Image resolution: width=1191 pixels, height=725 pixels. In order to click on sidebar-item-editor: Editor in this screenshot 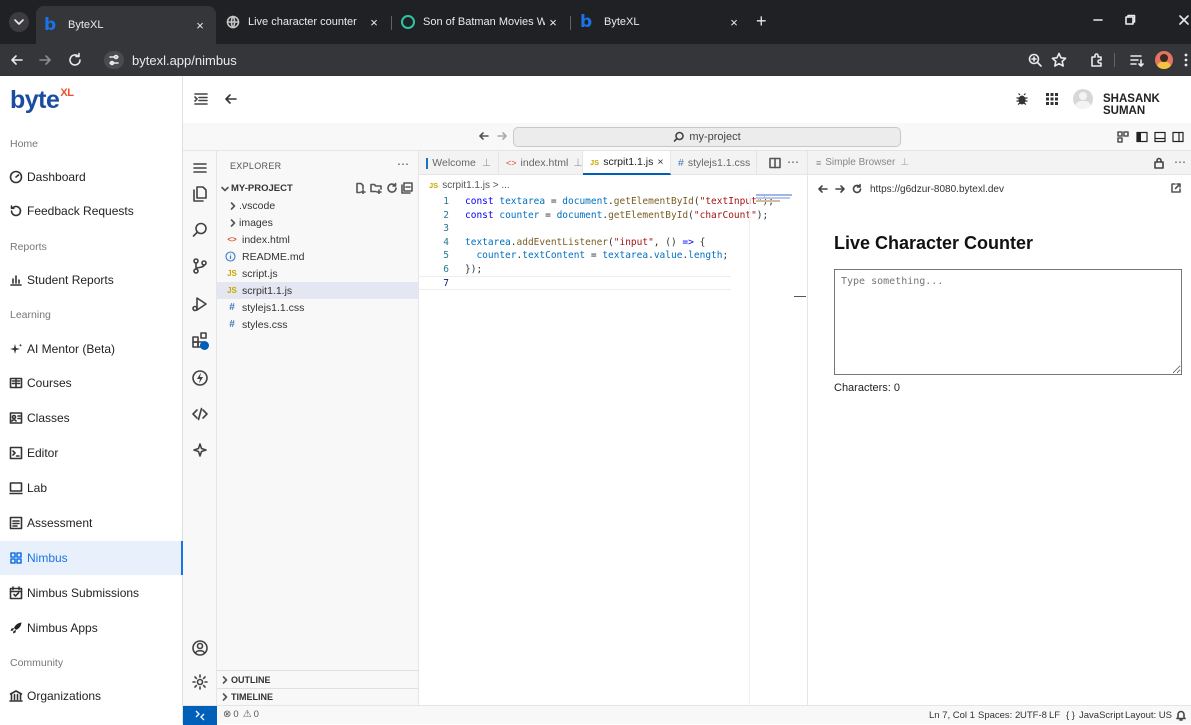, I will do `click(91, 453)`.